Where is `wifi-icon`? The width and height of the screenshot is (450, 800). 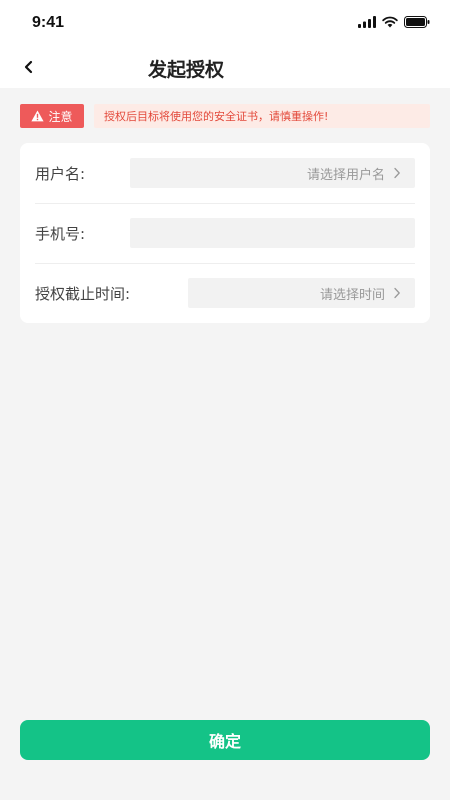 wifi-icon is located at coordinates (390, 22).